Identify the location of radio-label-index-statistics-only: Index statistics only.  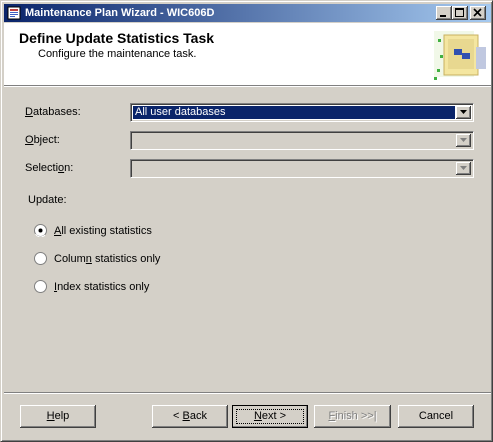
(101, 287).